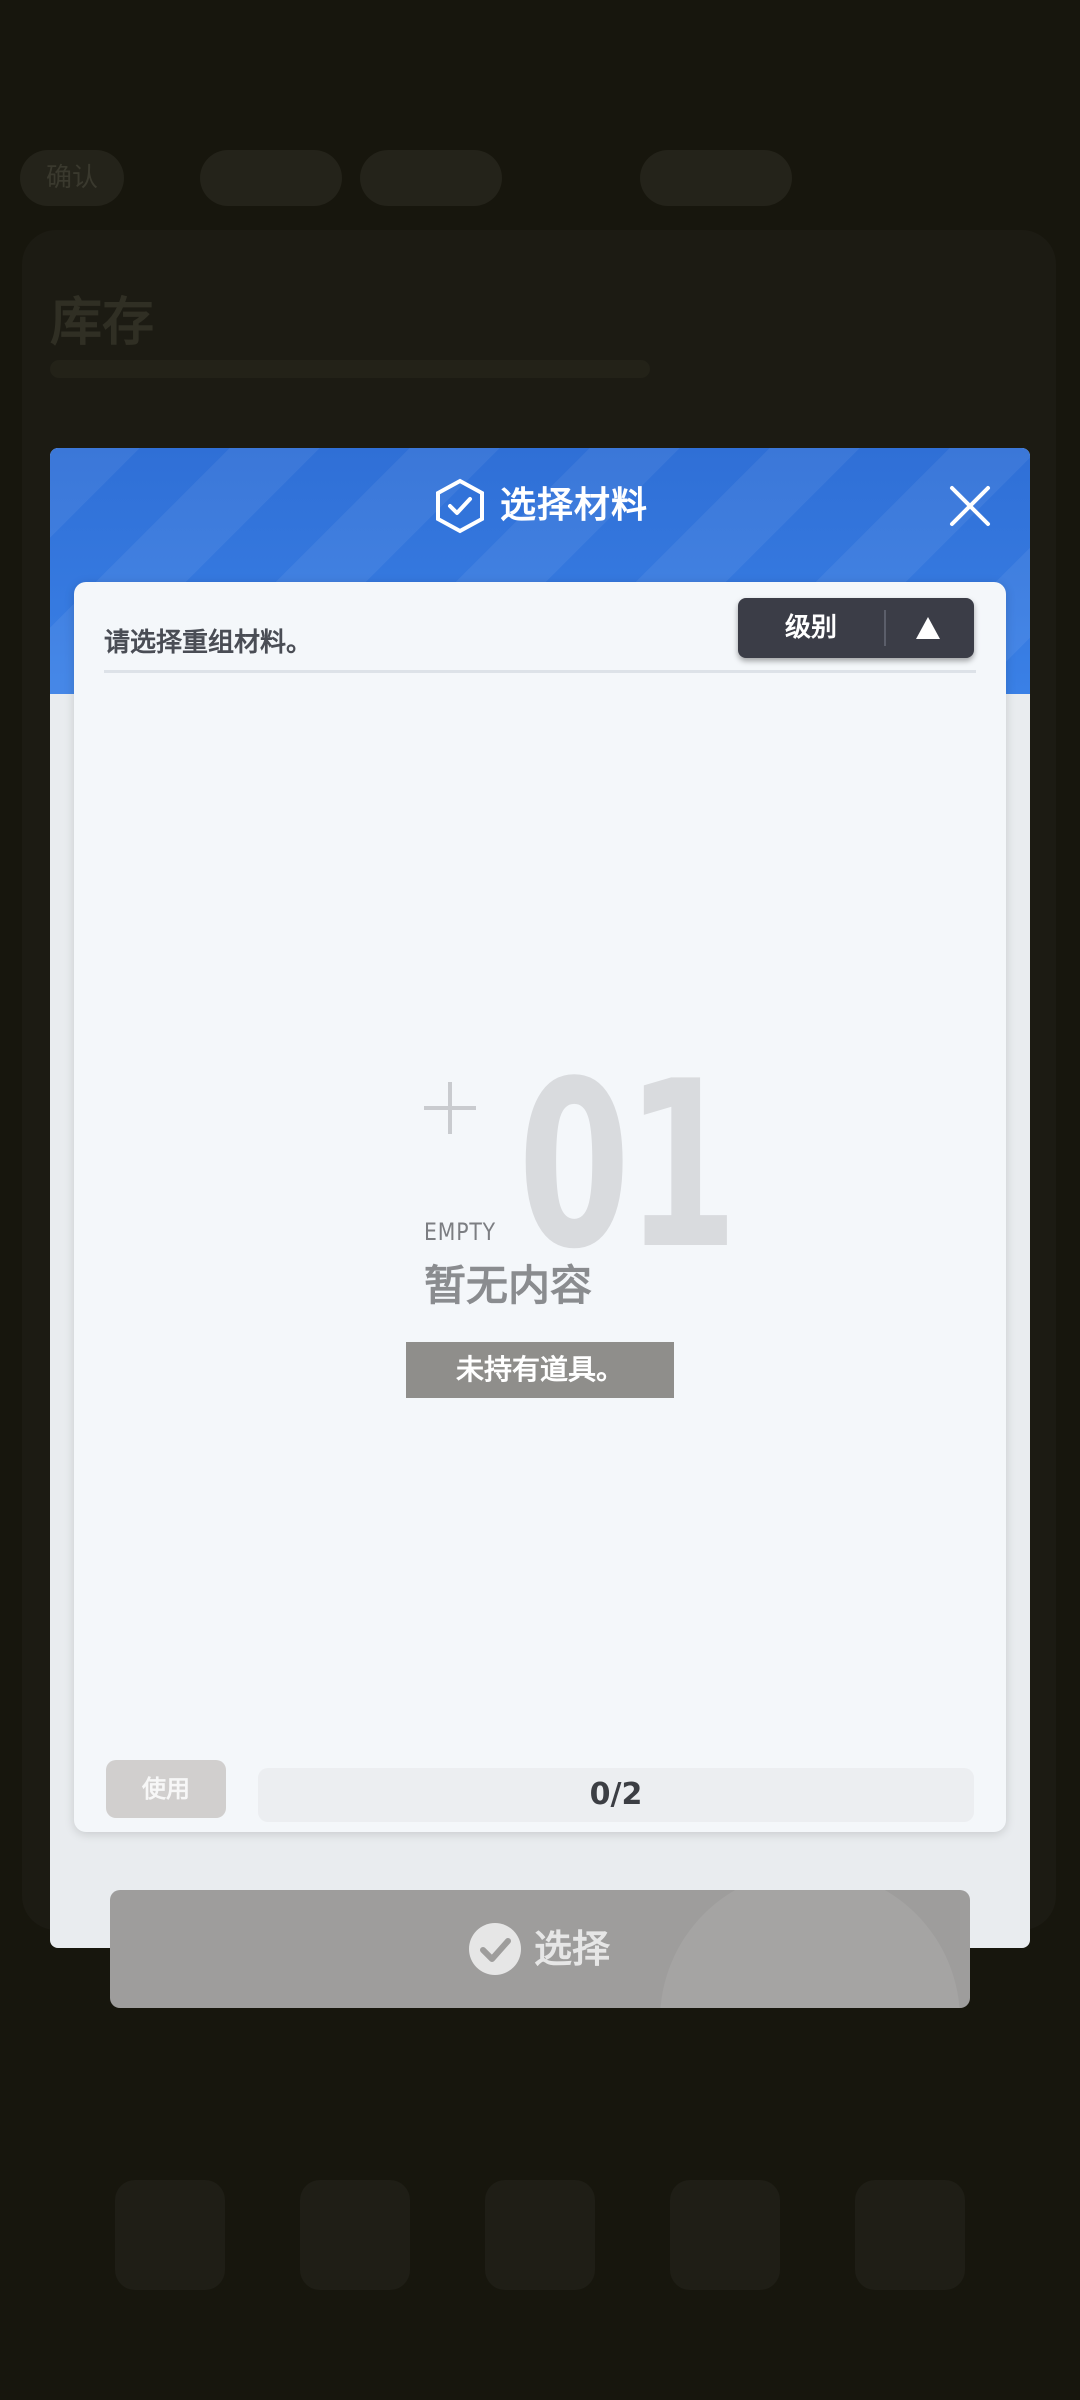 The image size is (1080, 2400). I want to click on empty-state-number: 01, so click(628, 1166).